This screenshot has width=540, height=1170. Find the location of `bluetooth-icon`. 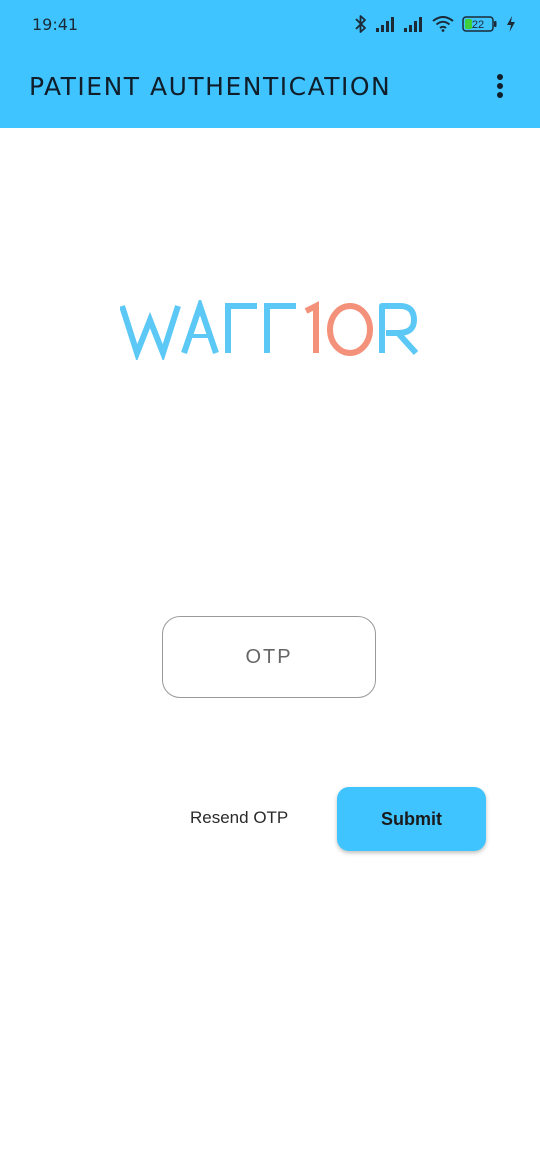

bluetooth-icon is located at coordinates (360, 24).